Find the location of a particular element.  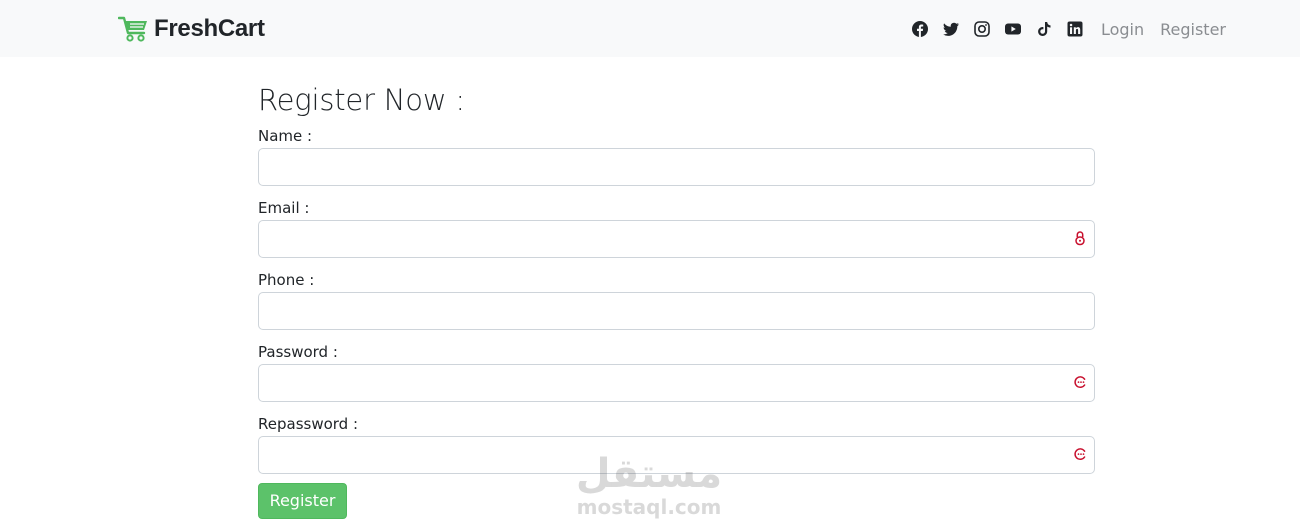

brand-name: FreshCart is located at coordinates (209, 28).